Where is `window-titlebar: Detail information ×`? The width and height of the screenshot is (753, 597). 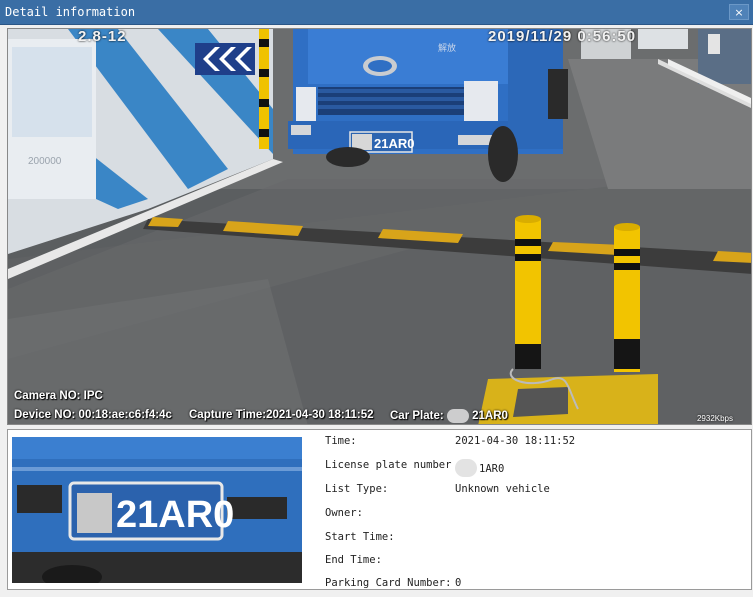
window-titlebar: Detail information × is located at coordinates (376, 12).